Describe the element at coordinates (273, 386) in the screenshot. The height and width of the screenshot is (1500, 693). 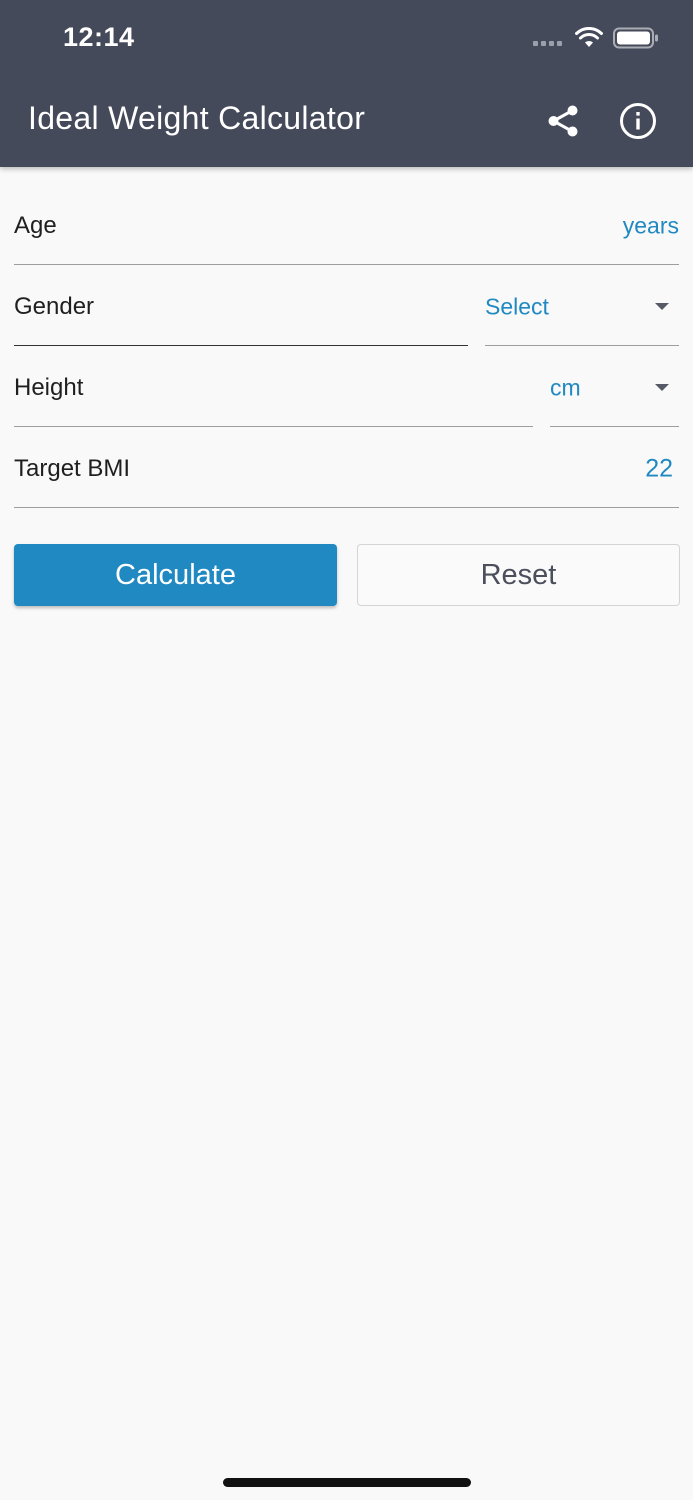
I see `height-field: Height` at that location.